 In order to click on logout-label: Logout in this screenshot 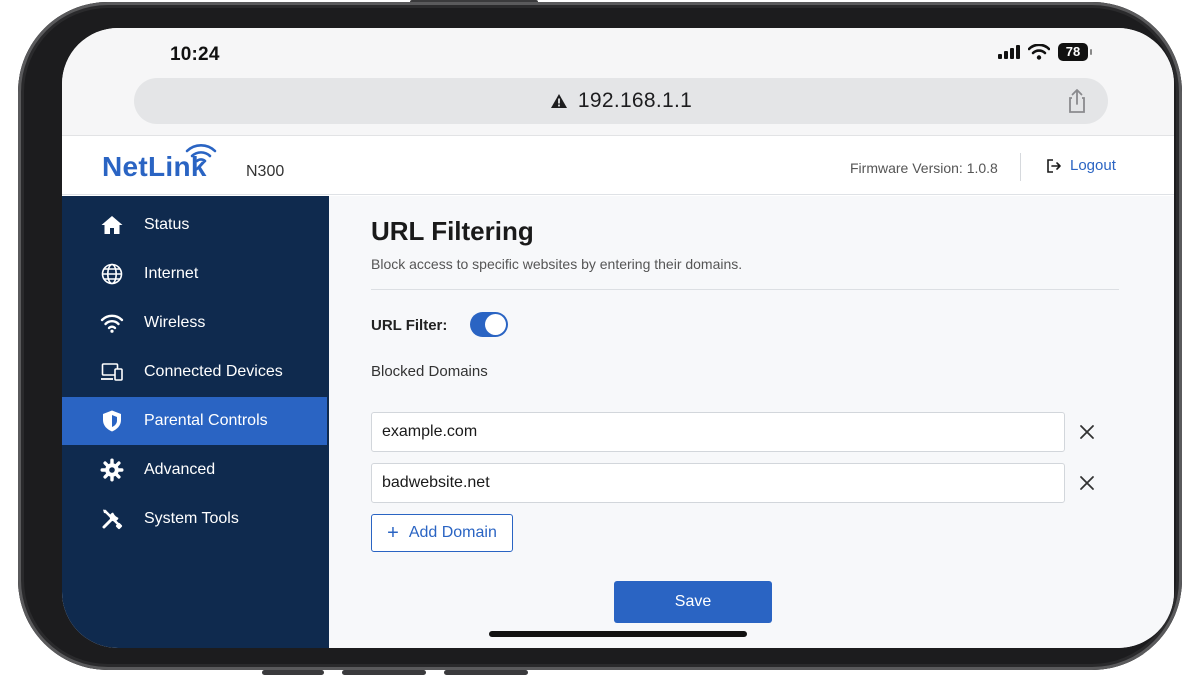, I will do `click(1093, 165)`.